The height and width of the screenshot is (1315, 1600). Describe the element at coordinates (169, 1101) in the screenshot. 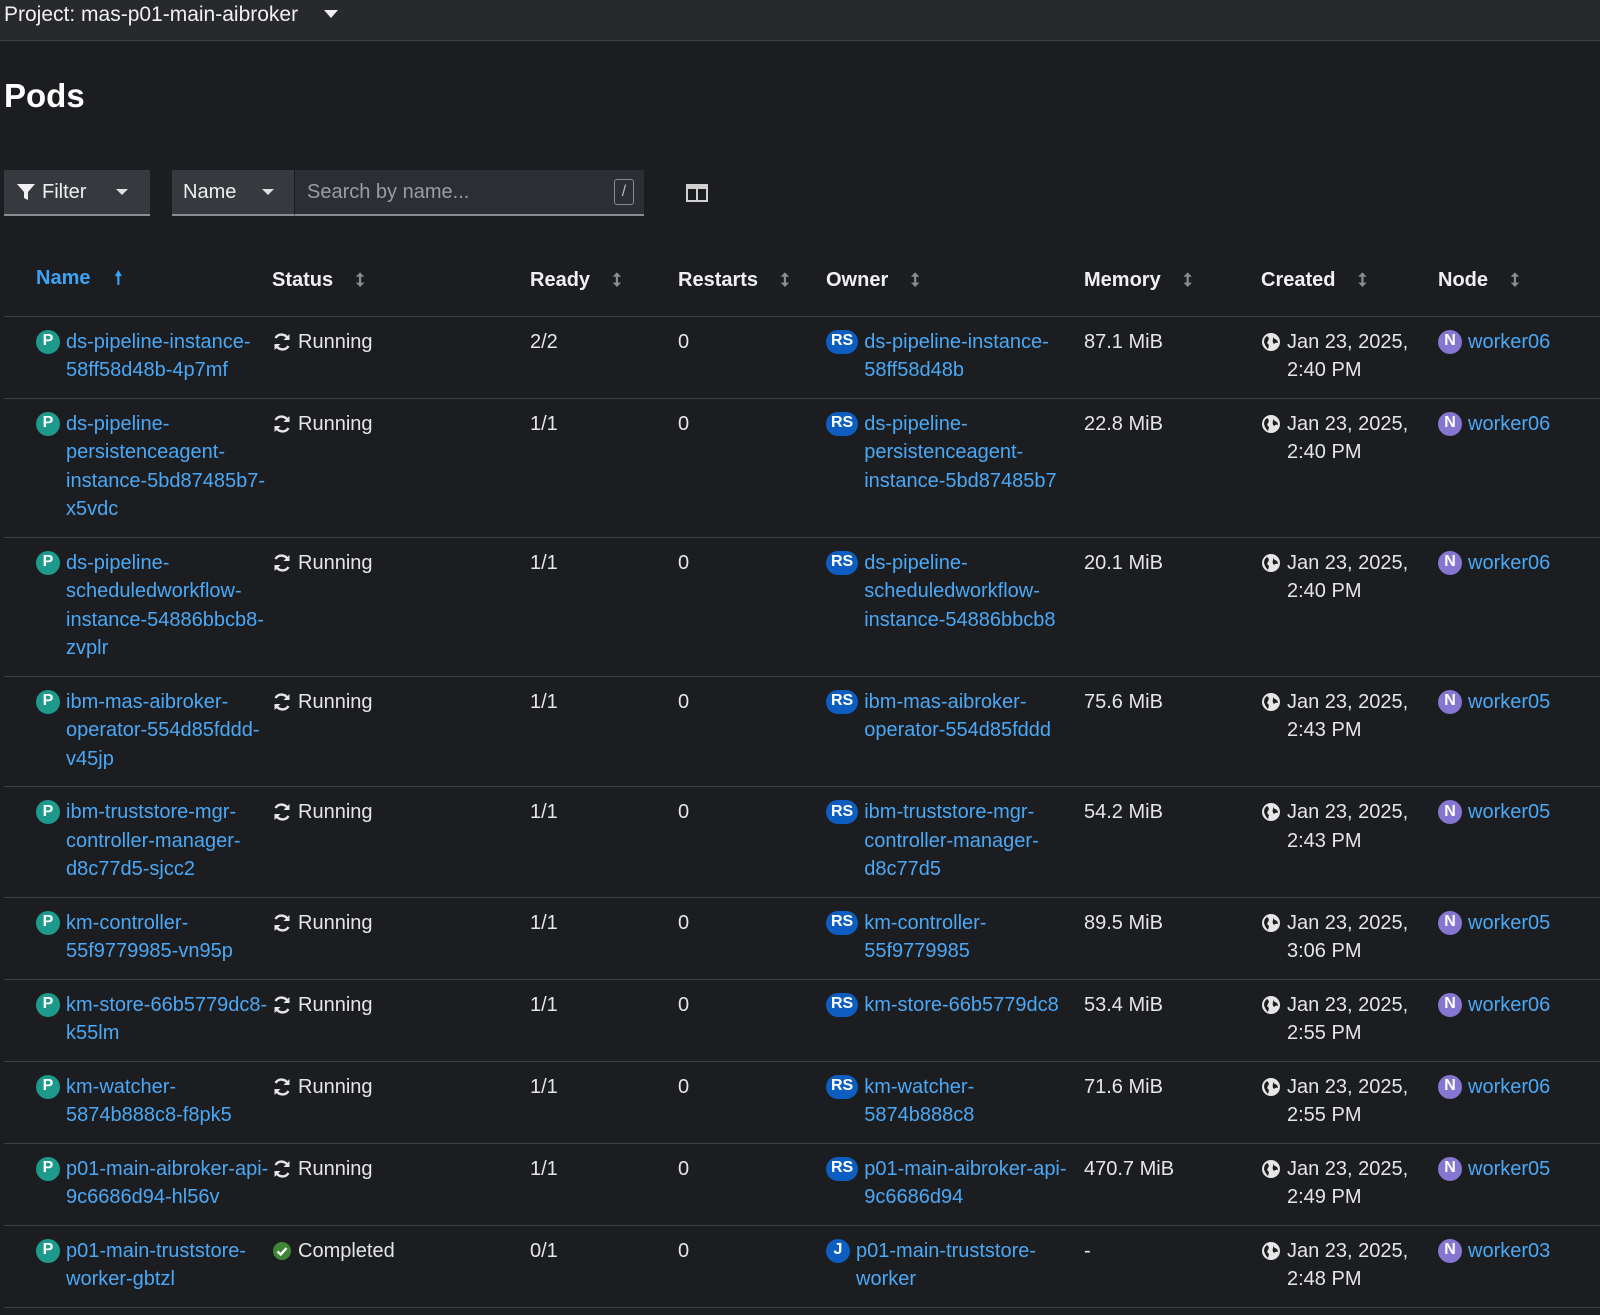

I see `pod-name-link: km-watcher-5874b888c8-f8pk5` at that location.